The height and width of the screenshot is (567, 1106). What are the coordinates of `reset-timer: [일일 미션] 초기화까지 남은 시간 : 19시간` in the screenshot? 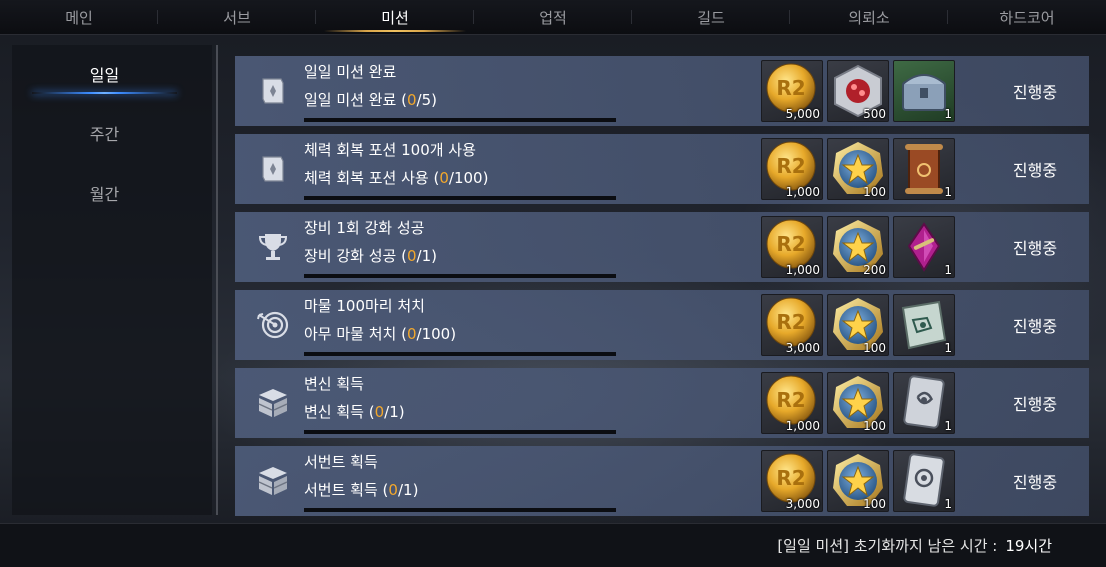 It's located at (914, 545).